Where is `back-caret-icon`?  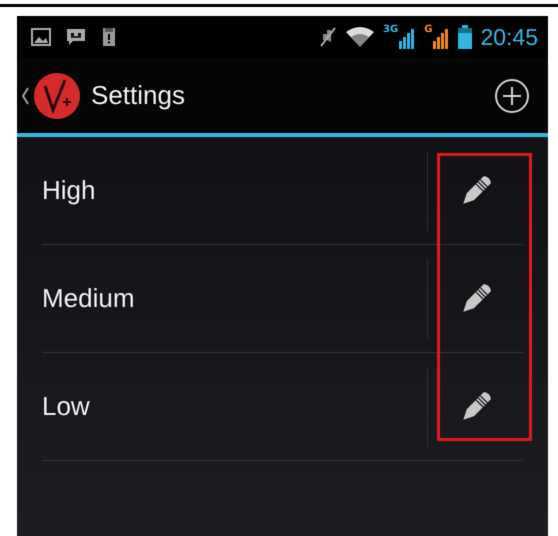 back-caret-icon is located at coordinates (25, 95).